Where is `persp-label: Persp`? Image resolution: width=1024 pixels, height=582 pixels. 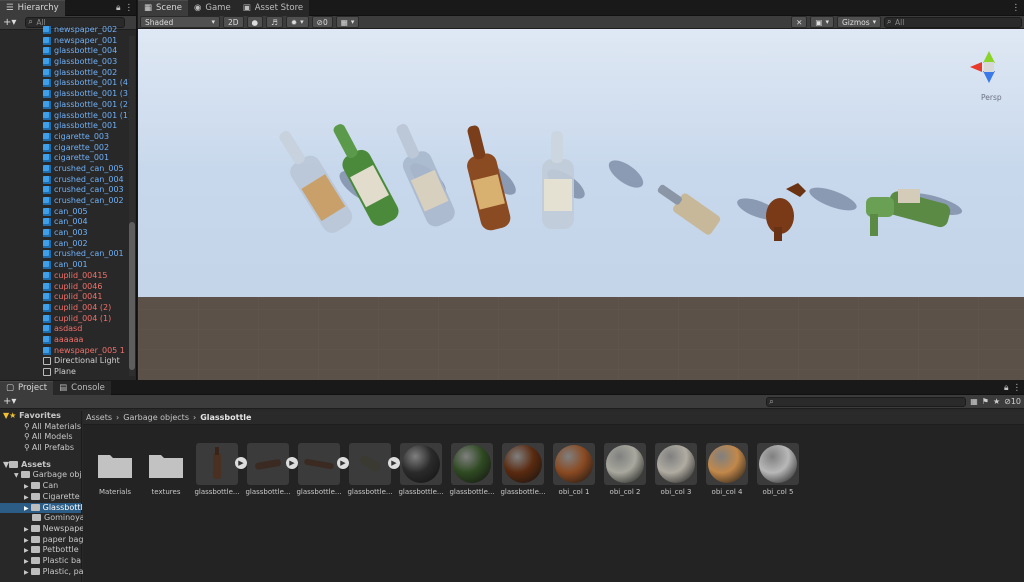 persp-label: Persp is located at coordinates (991, 97).